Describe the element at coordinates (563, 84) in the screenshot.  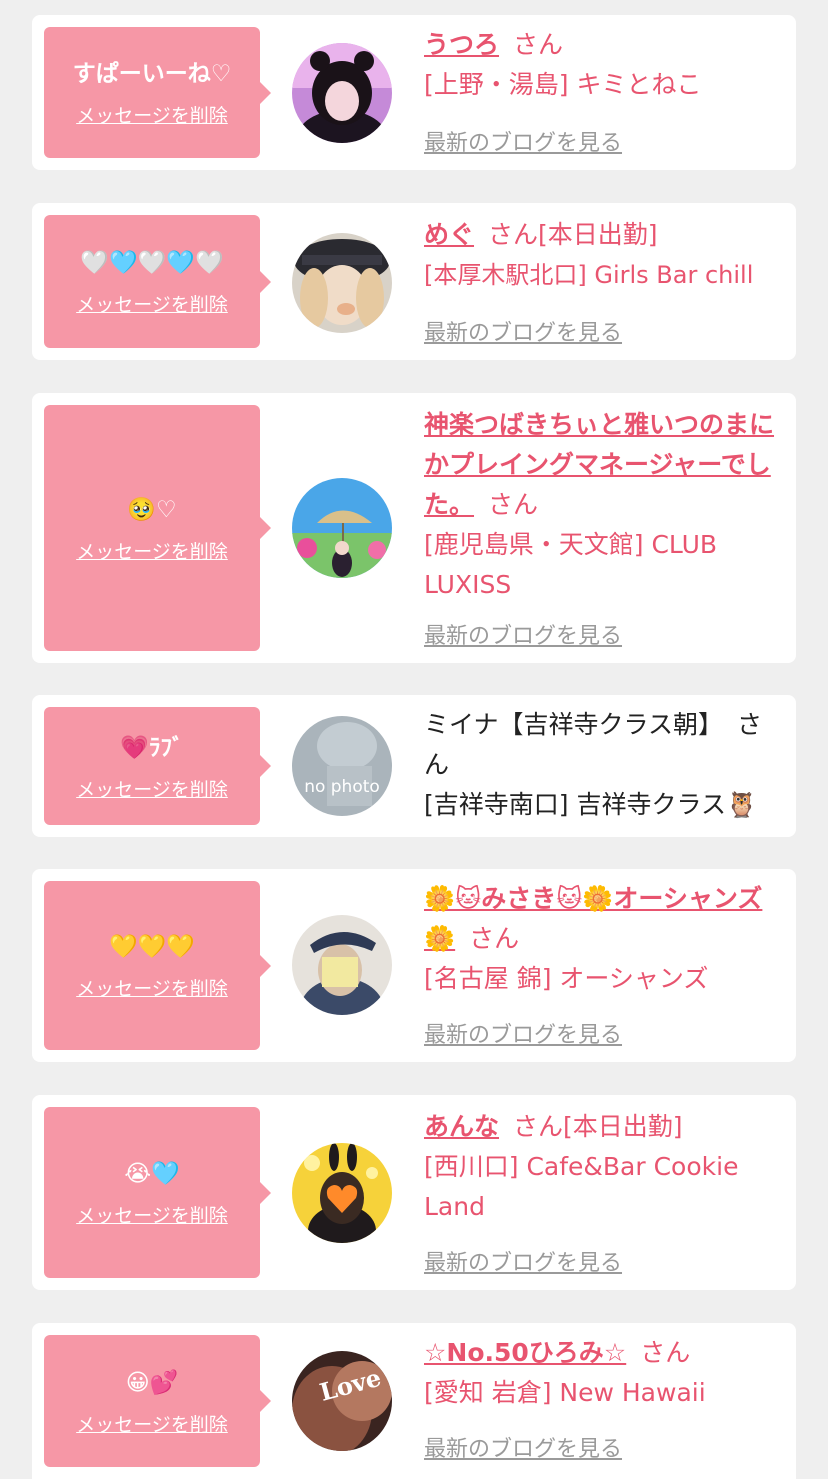
I see `shop-text: [上野・湯島] キミとねこ` at that location.